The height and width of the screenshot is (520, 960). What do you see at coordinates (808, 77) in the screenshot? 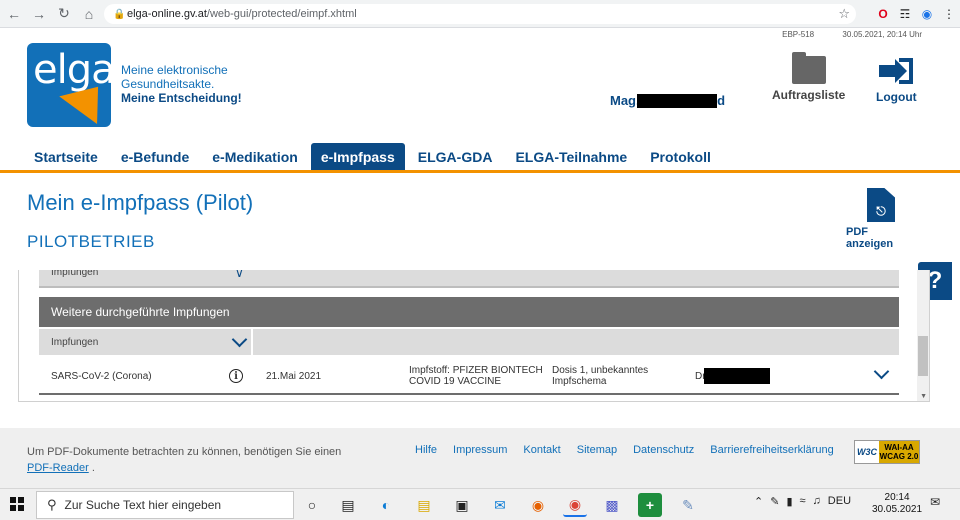
I see `orders-button: Auftragsliste` at bounding box center [808, 77].